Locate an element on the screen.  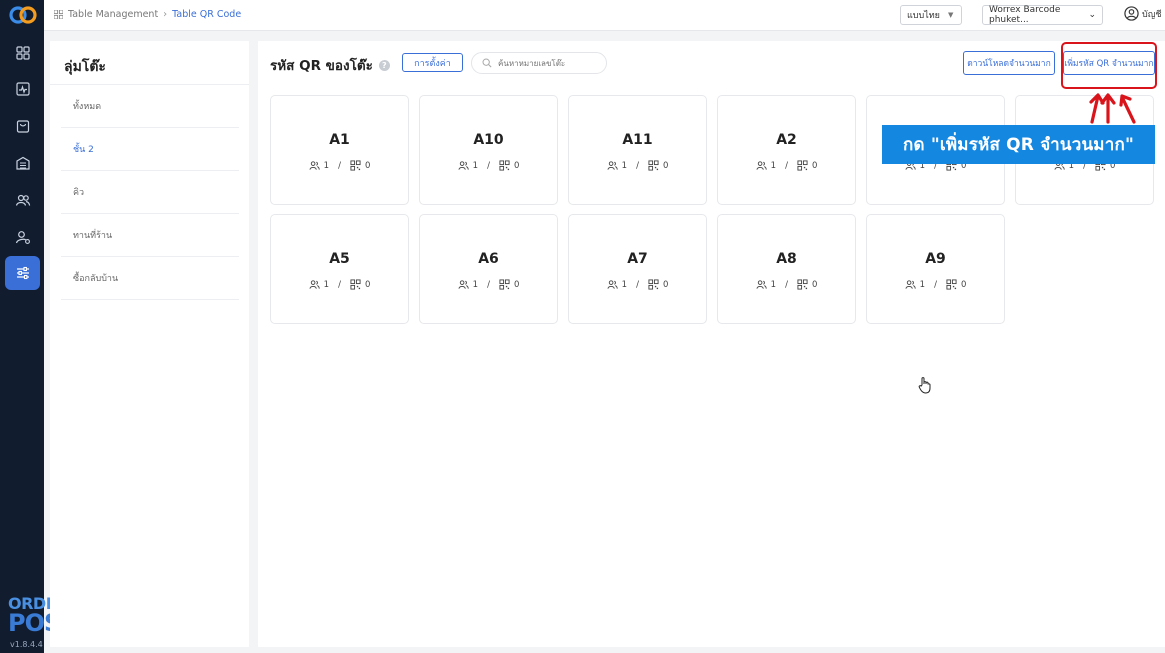
nav-staff is located at coordinates (22, 237).